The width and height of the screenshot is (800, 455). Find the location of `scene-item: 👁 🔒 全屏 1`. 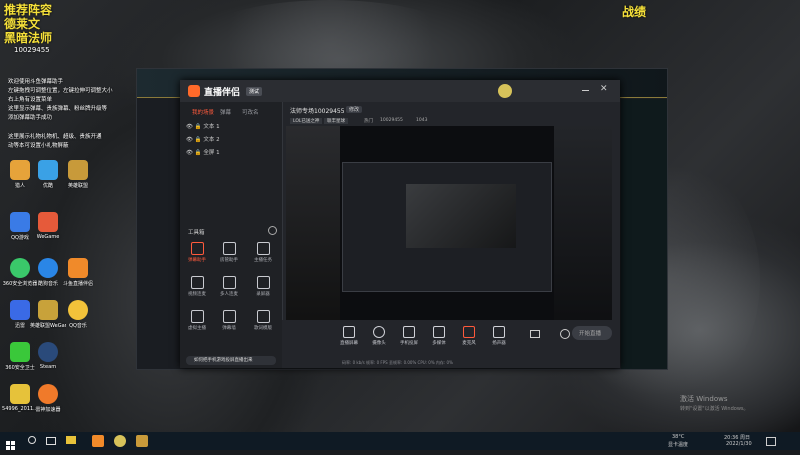

scene-item: 👁 🔒 全屏 1 is located at coordinates (203, 152).